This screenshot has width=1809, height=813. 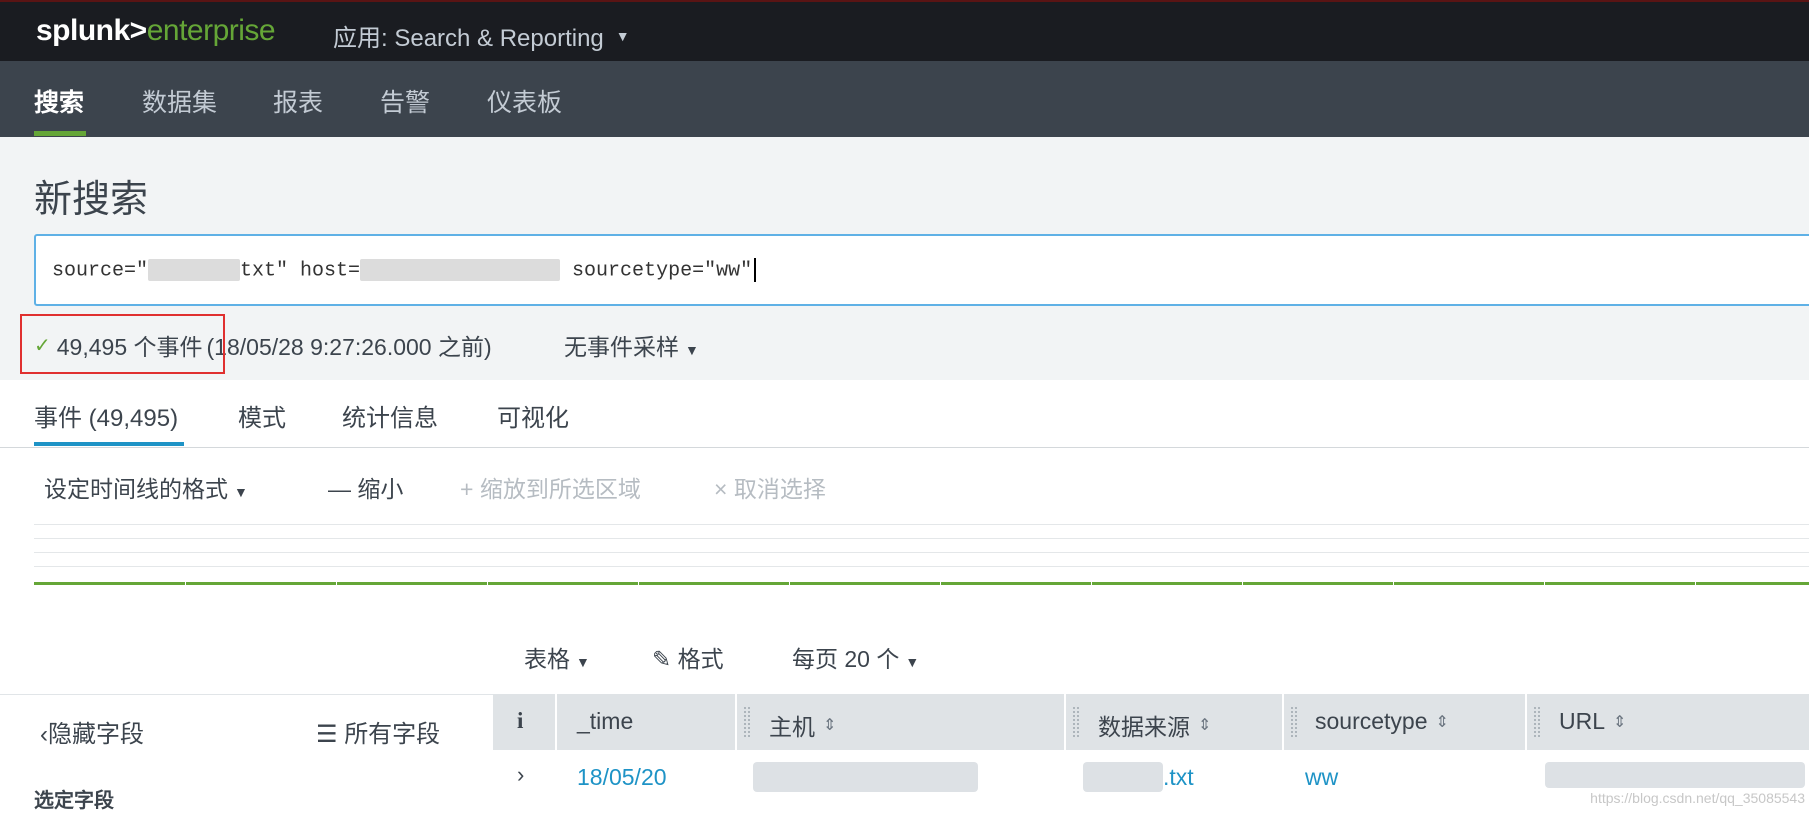 What do you see at coordinates (106, 415) in the screenshot?
I see `tab-events: 事件 (49,495)` at bounding box center [106, 415].